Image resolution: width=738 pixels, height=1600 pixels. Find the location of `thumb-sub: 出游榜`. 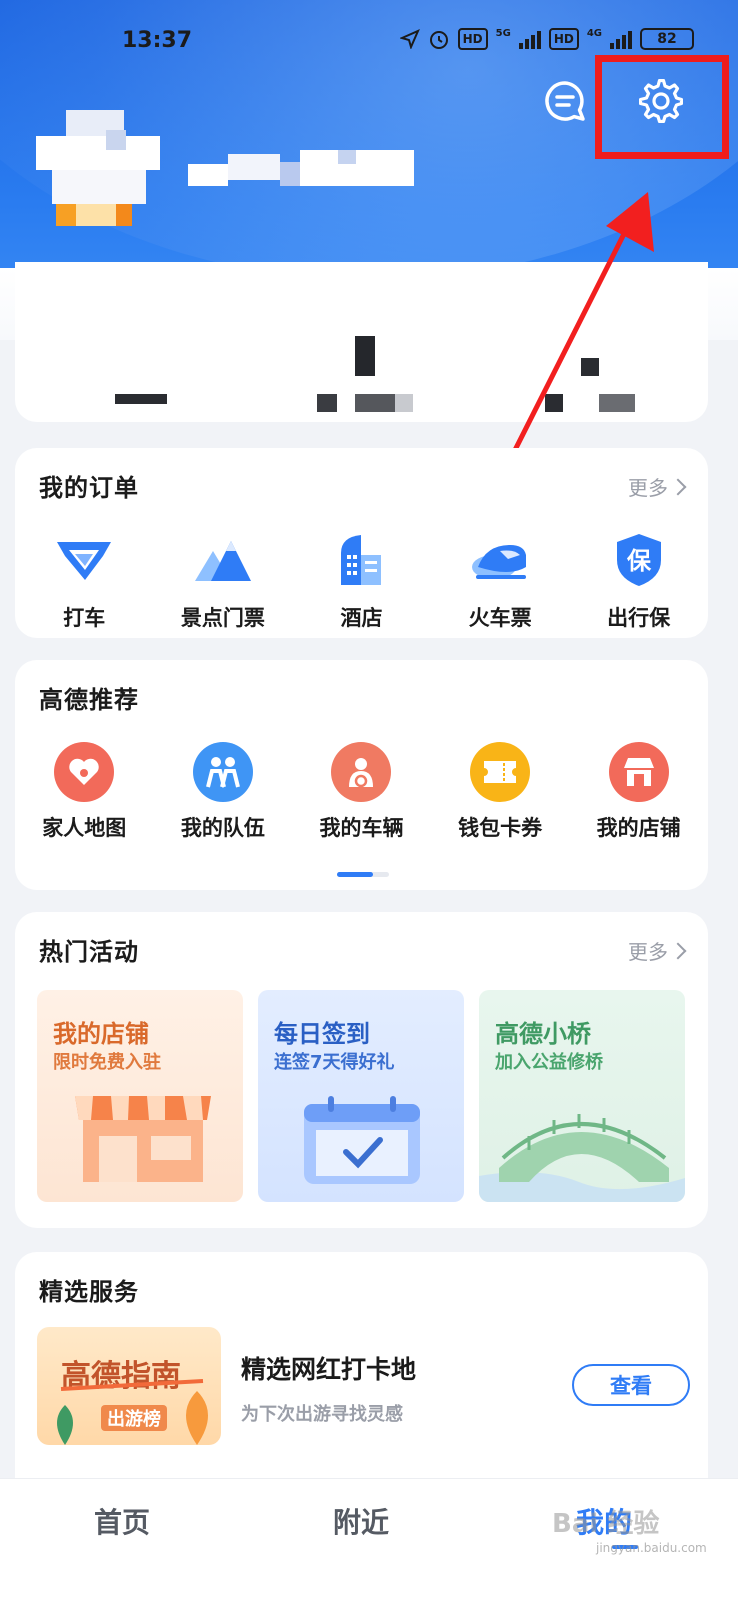

thumb-sub: 出游榜 is located at coordinates (134, 1418).